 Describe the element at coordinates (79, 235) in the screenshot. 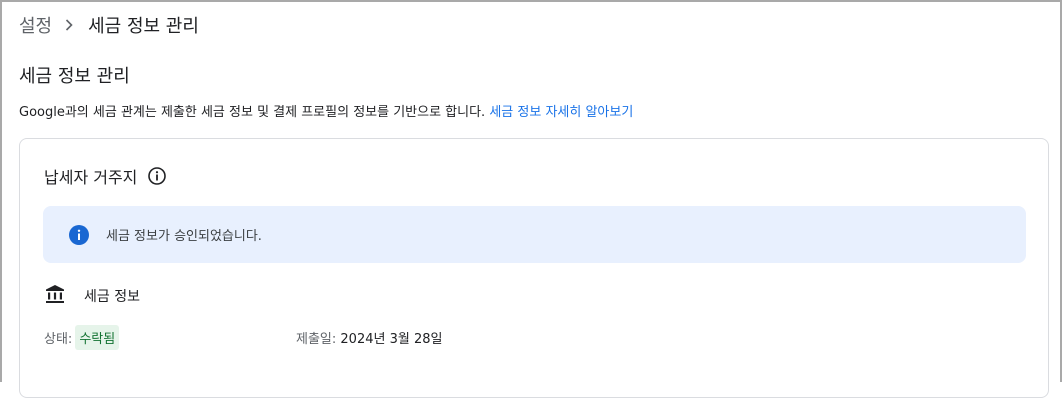

I see `info-filled-icon` at that location.